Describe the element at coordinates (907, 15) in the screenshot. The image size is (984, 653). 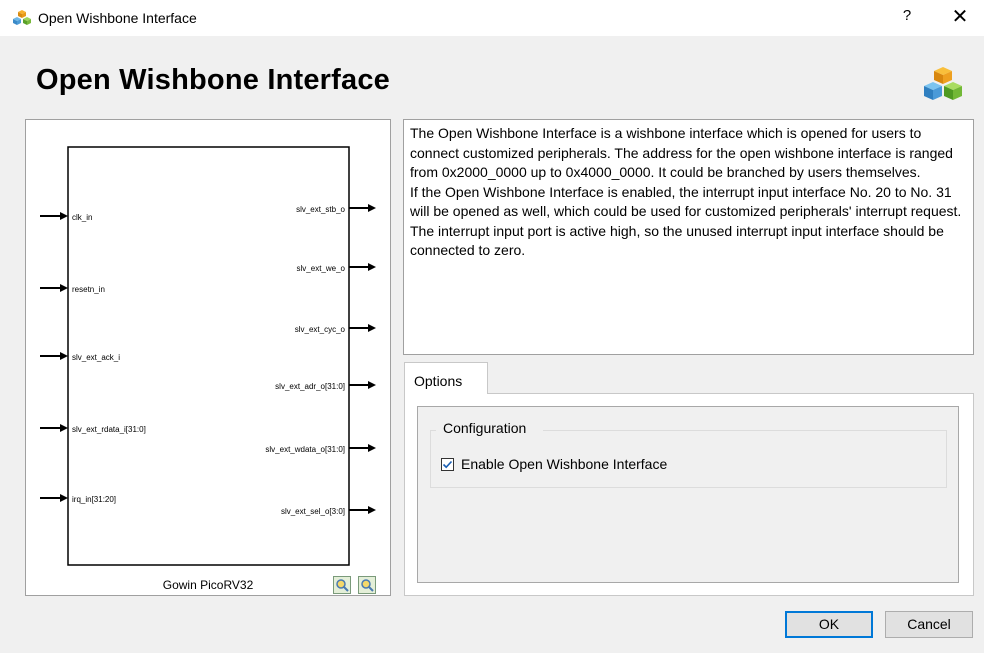
I see `help-button: ?` at that location.